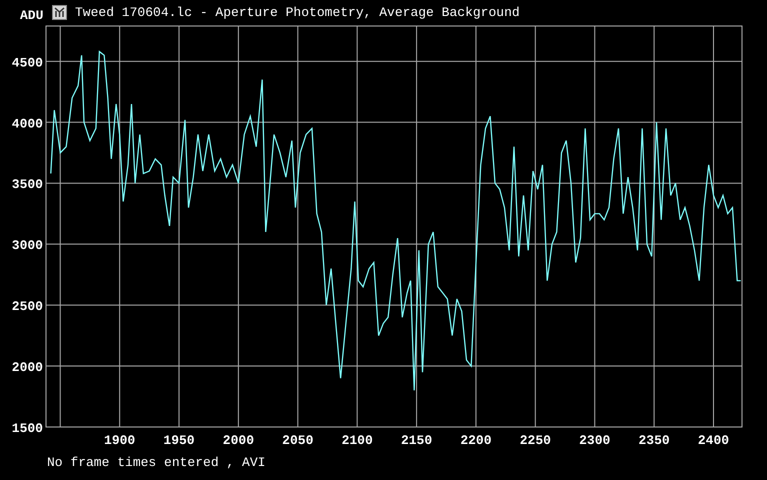  Describe the element at coordinates (357, 440) in the screenshot. I see `x-tick-label: 2100` at that location.